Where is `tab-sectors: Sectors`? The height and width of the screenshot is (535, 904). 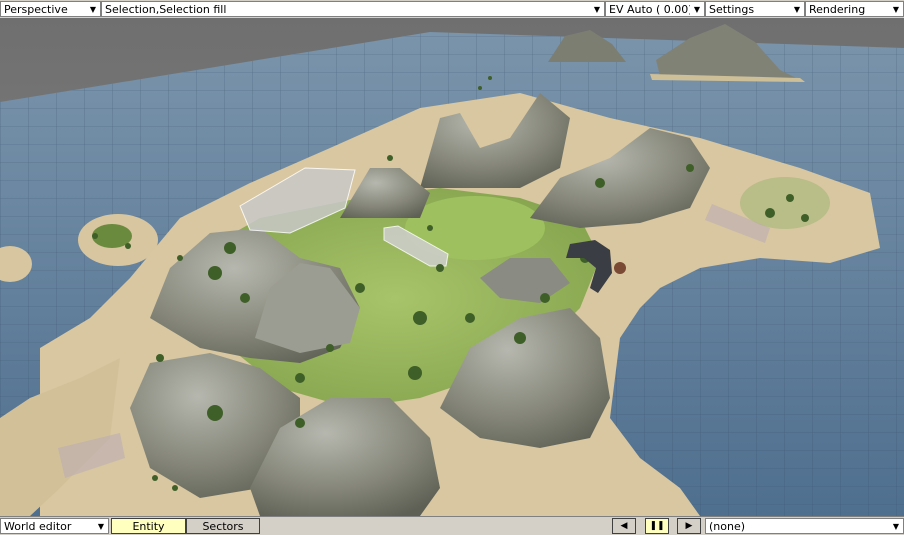
tab-sectors: Sectors is located at coordinates (223, 526).